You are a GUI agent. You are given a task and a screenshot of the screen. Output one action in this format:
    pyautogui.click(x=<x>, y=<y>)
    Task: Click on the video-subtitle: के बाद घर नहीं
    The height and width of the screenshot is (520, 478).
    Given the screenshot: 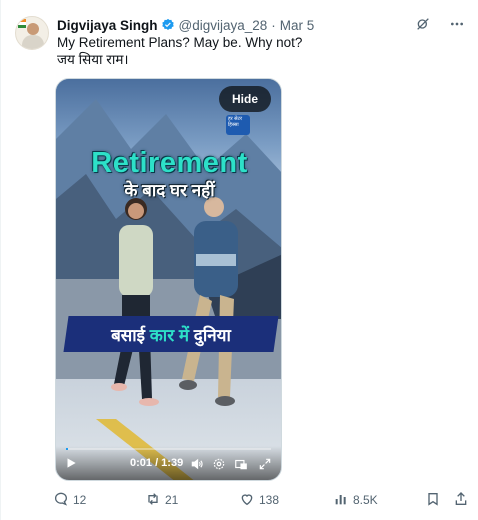 What is the action you would take?
    pyautogui.click(x=169, y=190)
    